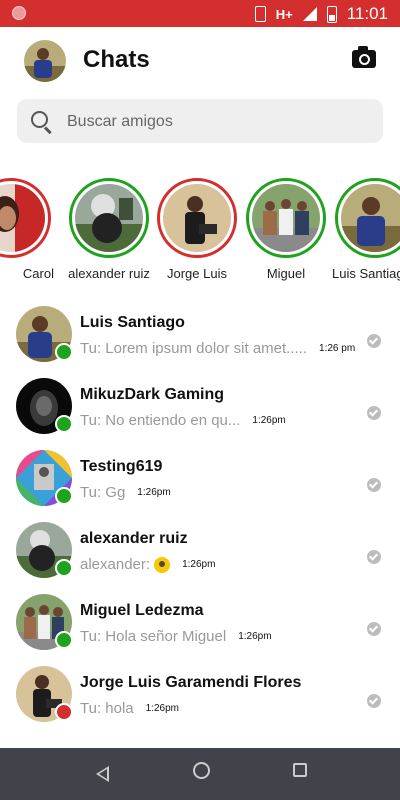 The width and height of the screenshot is (400, 800). Describe the element at coordinates (200, 13) in the screenshot. I see `status-bar: H+ 11:01` at that location.